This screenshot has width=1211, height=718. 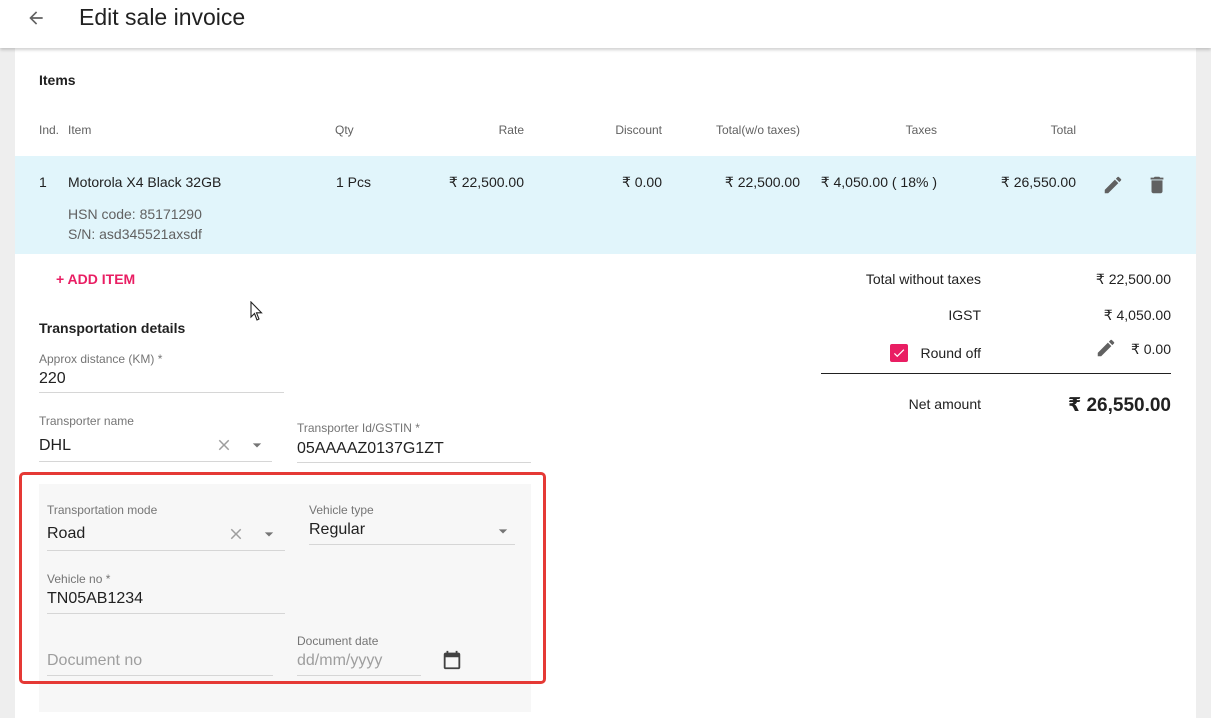 I want to click on net-amount-value: ₹ 26,550.00, so click(x=1119, y=405).